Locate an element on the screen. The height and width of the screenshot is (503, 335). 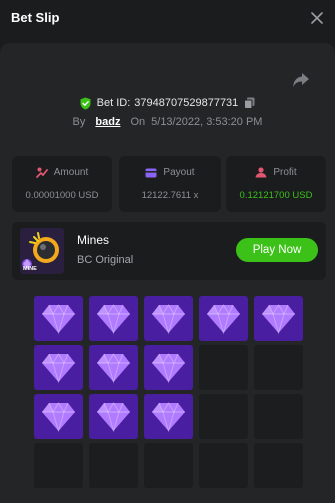
payout-stat-label-row: Payout is located at coordinates (170, 172).